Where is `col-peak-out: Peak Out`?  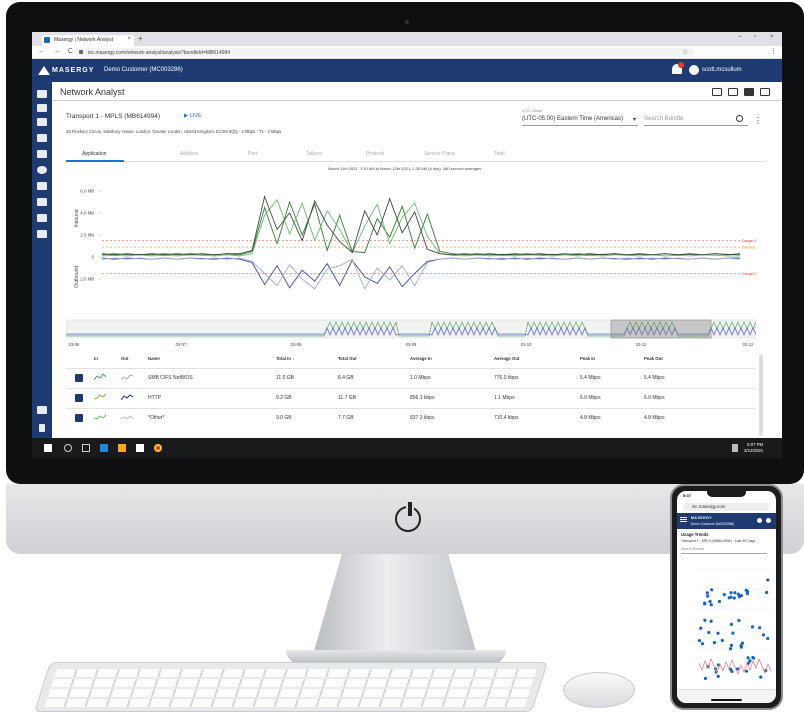
col-peak-out: Peak Out is located at coordinates (653, 358).